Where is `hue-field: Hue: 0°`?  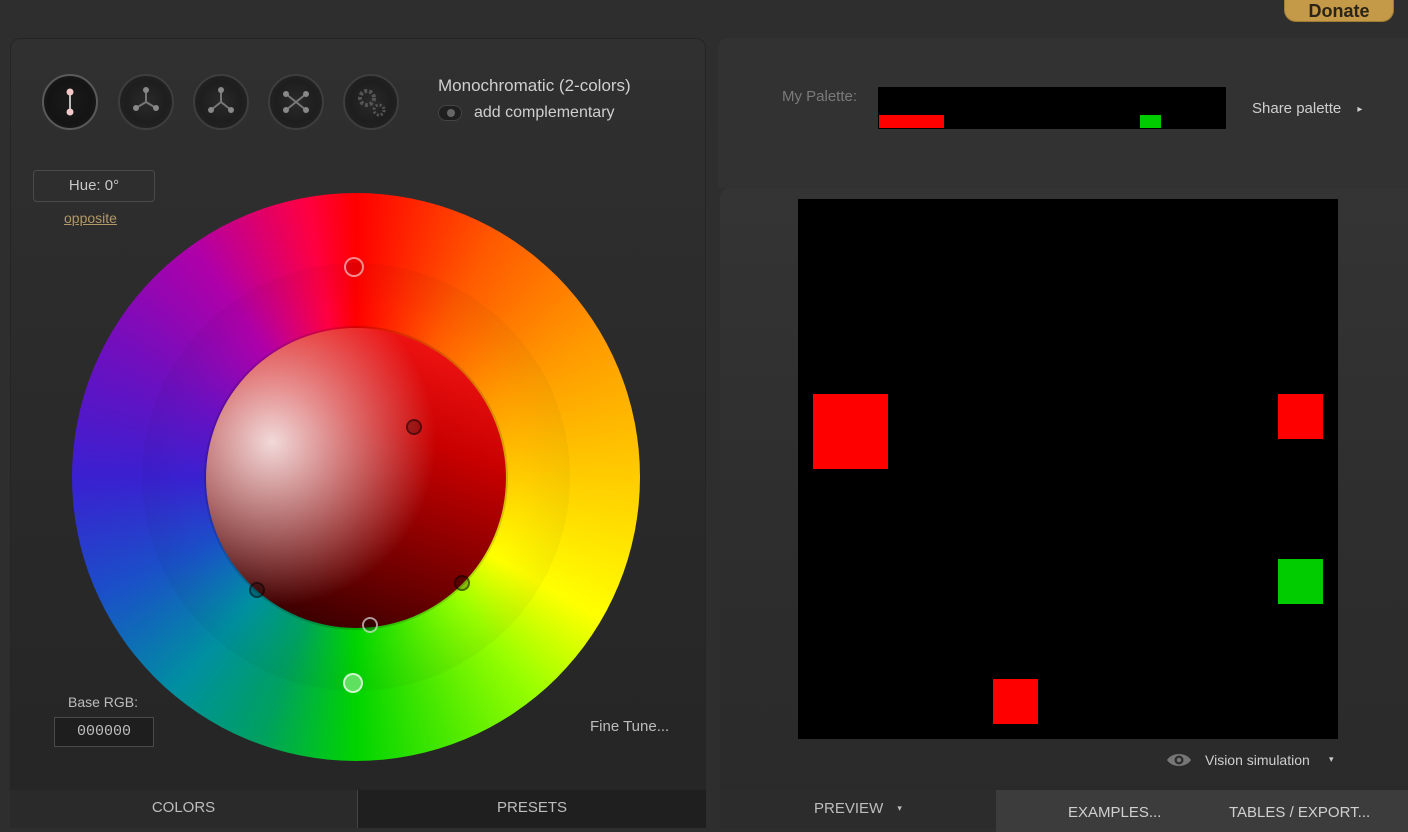 hue-field: Hue: 0° is located at coordinates (94, 186).